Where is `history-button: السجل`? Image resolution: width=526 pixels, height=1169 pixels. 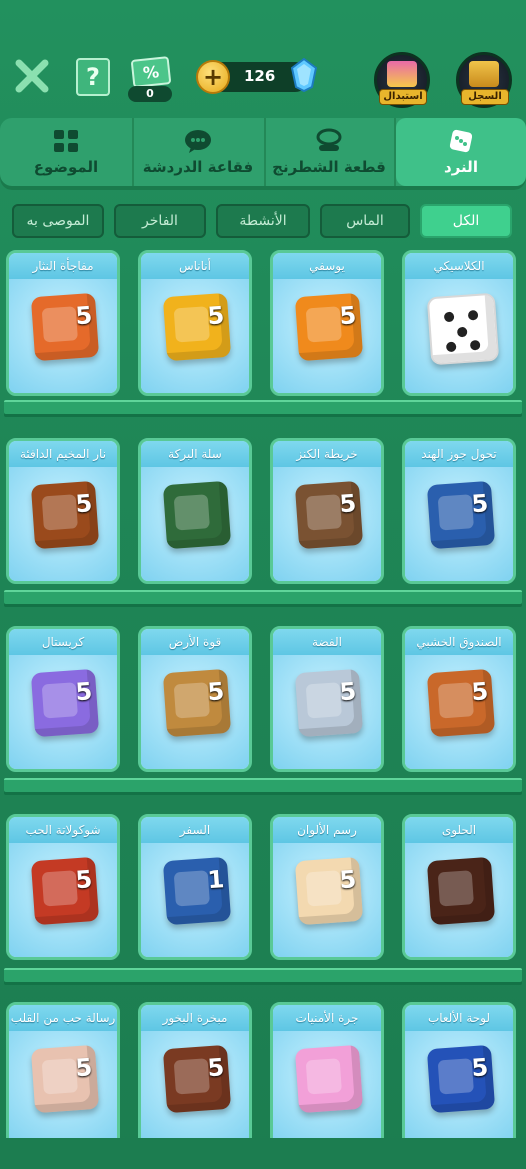 history-button: السجل is located at coordinates (484, 80).